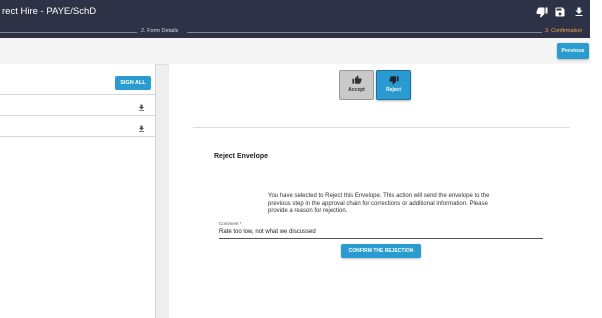 Image resolution: width=602 pixels, height=318 pixels. Describe the element at coordinates (563, 31) in the screenshot. I see `step-confirmation: 3. Confirmation` at that location.